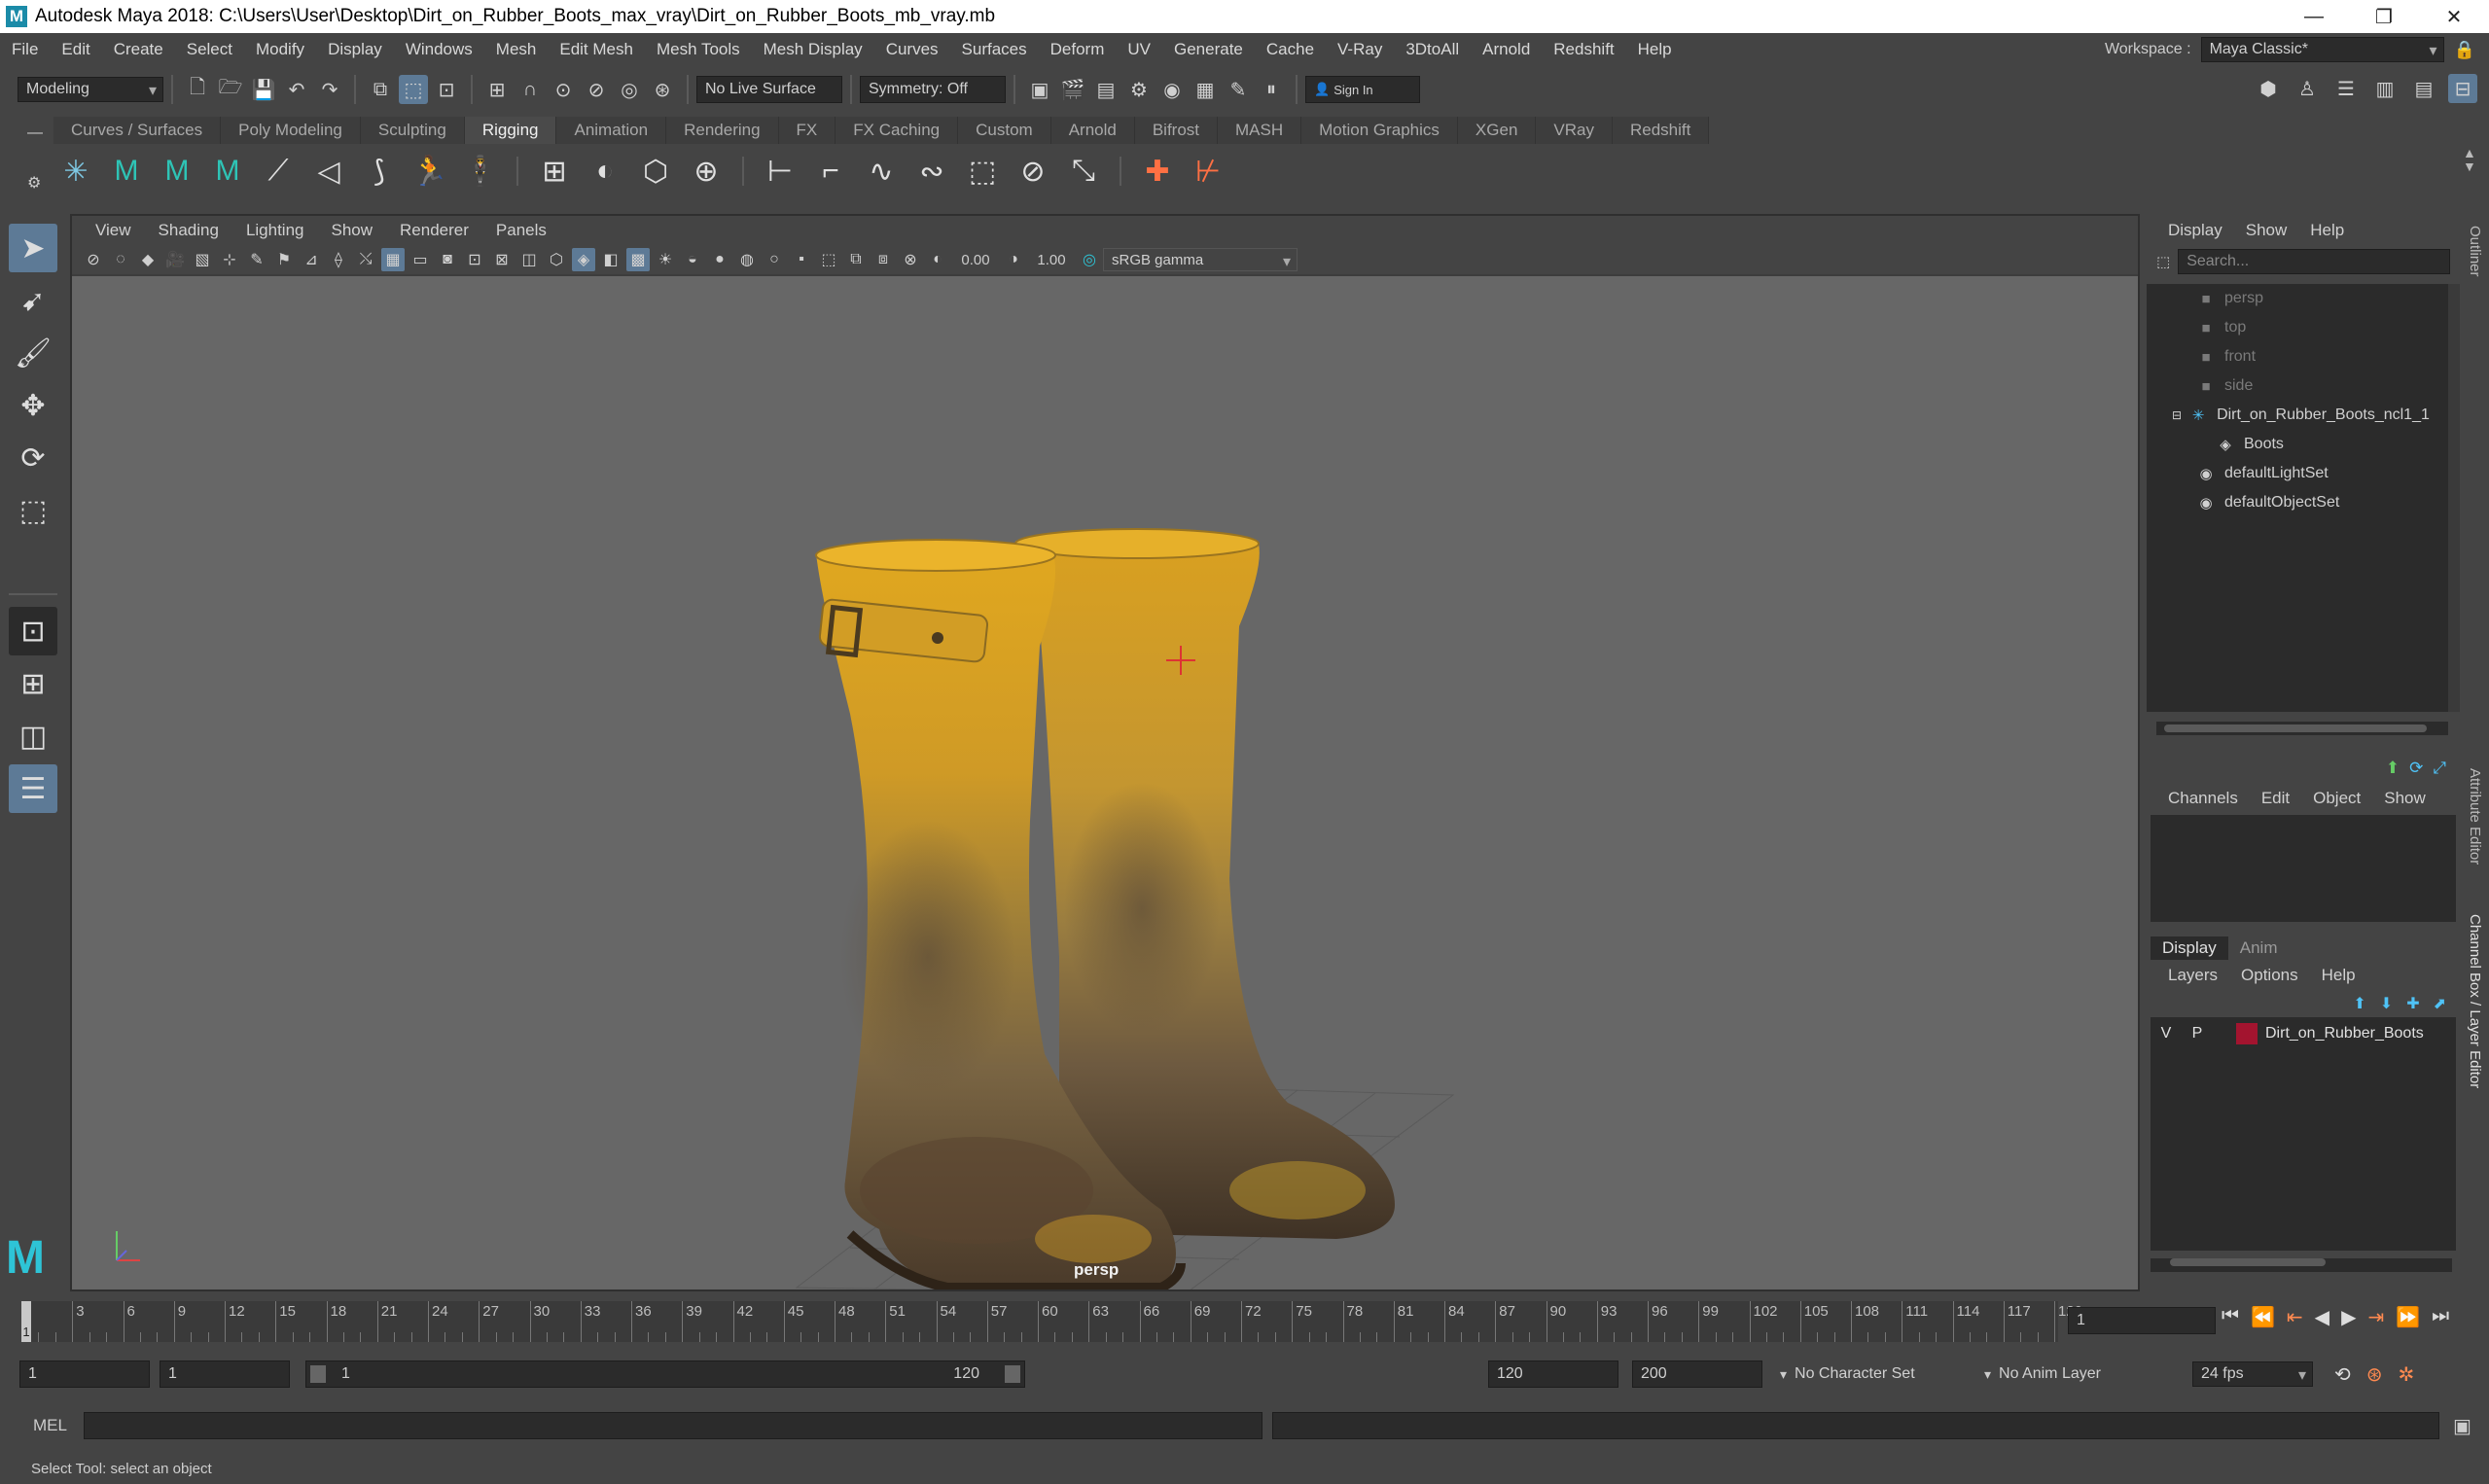 The width and height of the screenshot is (2489, 1484). Describe the element at coordinates (937, 260) in the screenshot. I see `exposure-icon: ◐` at that location.